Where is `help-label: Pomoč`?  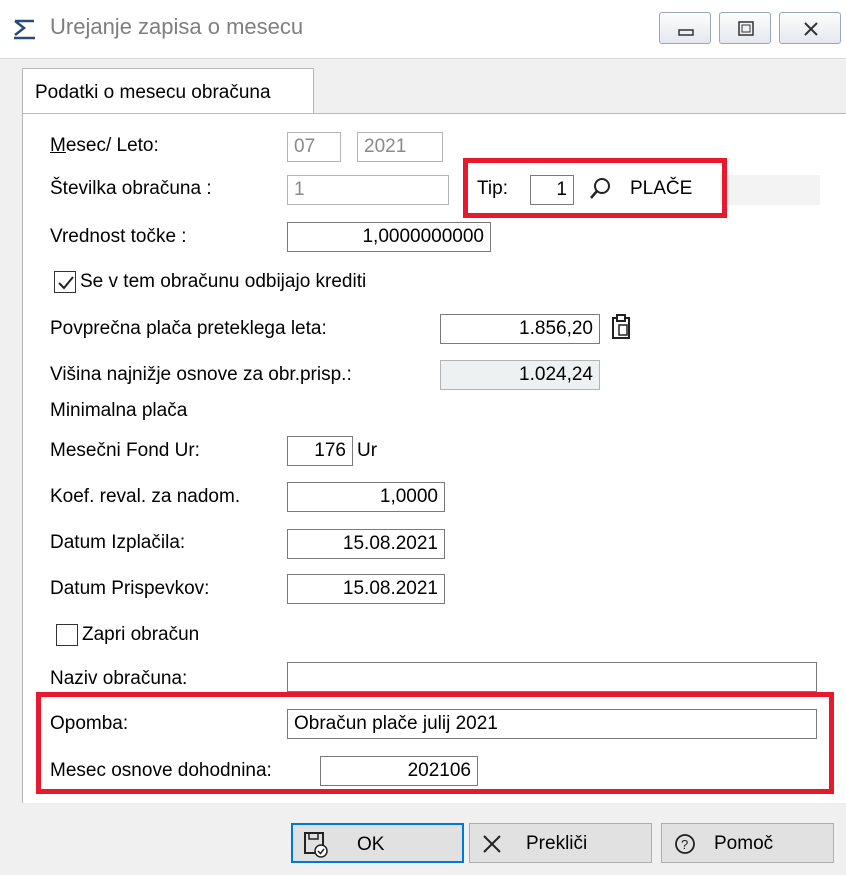 help-label: Pomoč is located at coordinates (744, 843).